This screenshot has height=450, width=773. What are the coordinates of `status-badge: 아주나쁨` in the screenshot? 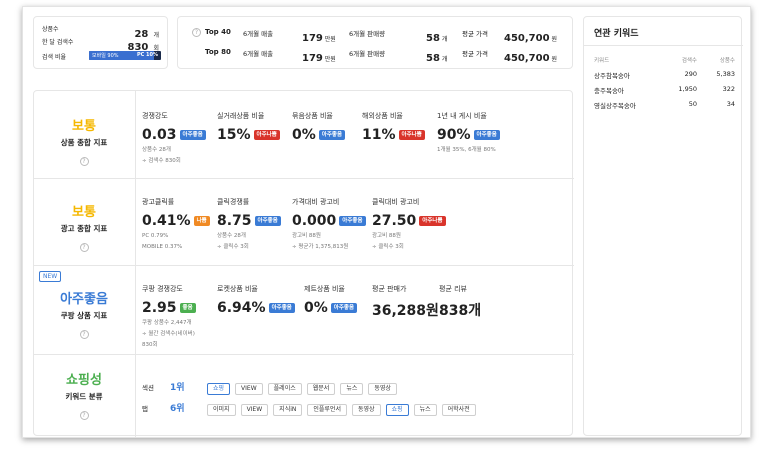 It's located at (266, 135).